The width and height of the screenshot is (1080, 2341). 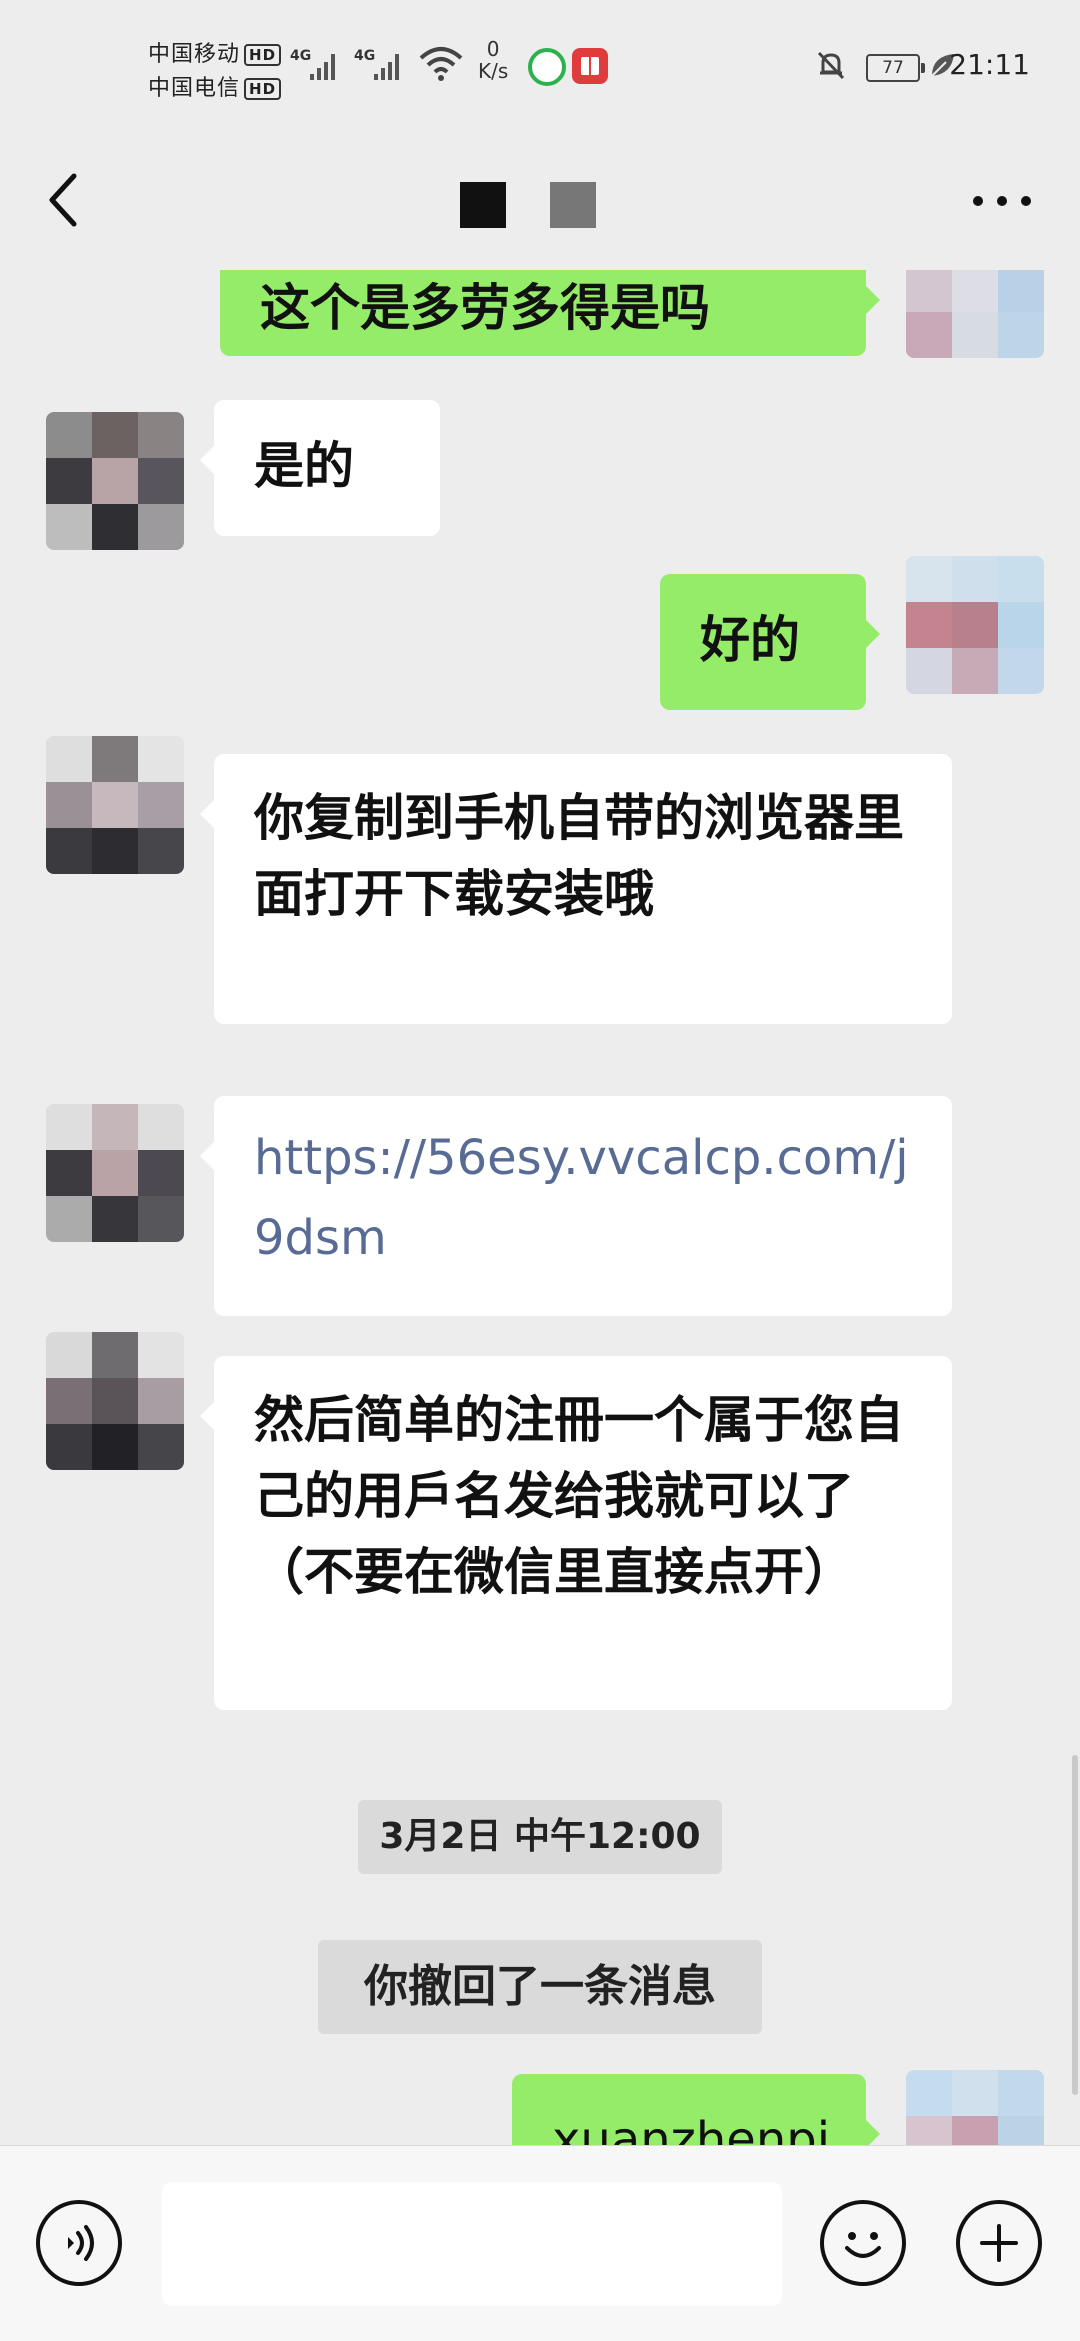 What do you see at coordinates (540, 1987) in the screenshot?
I see `recalled-message-notice: 你撤回了一条消息` at bounding box center [540, 1987].